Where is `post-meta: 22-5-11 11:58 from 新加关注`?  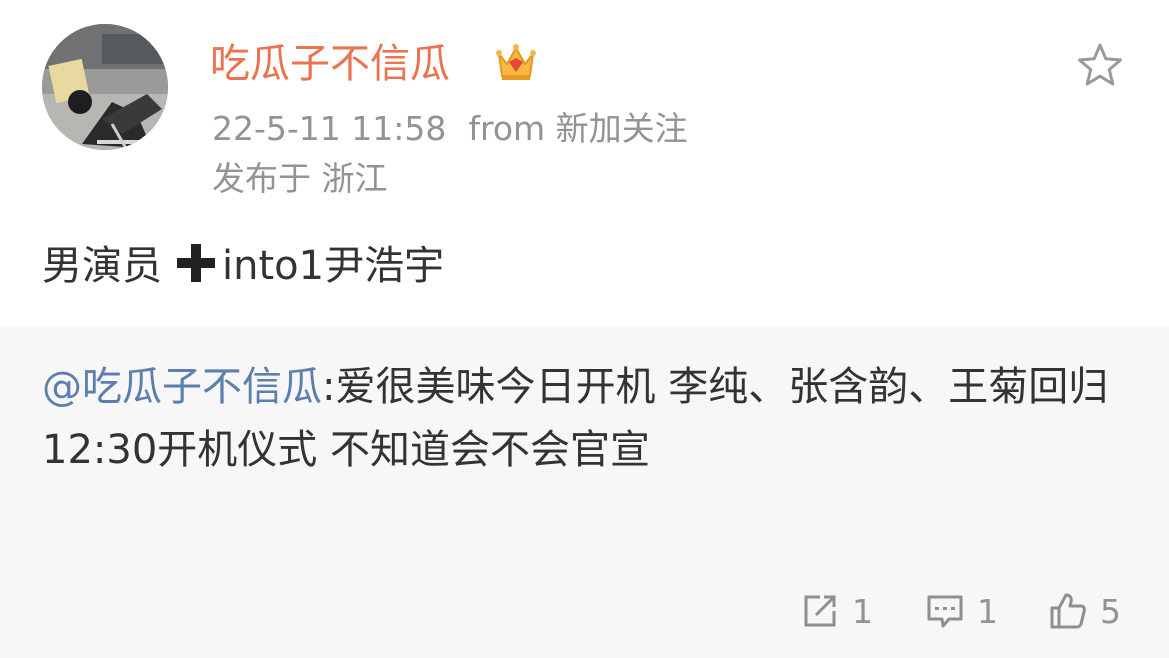
post-meta: 22-5-11 11:58 from 新加关注 is located at coordinates (450, 129).